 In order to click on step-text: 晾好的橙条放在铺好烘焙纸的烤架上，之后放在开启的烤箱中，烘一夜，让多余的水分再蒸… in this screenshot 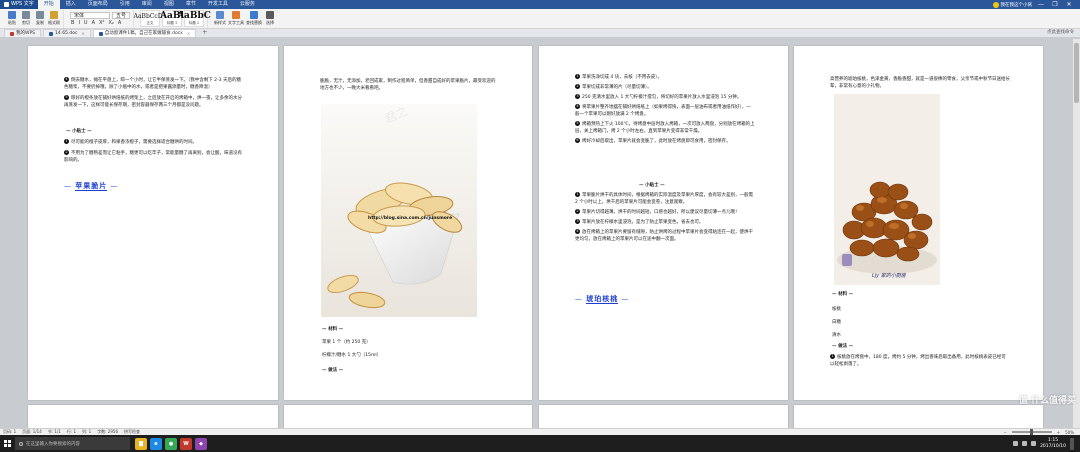, I will do `click(153, 102)`.